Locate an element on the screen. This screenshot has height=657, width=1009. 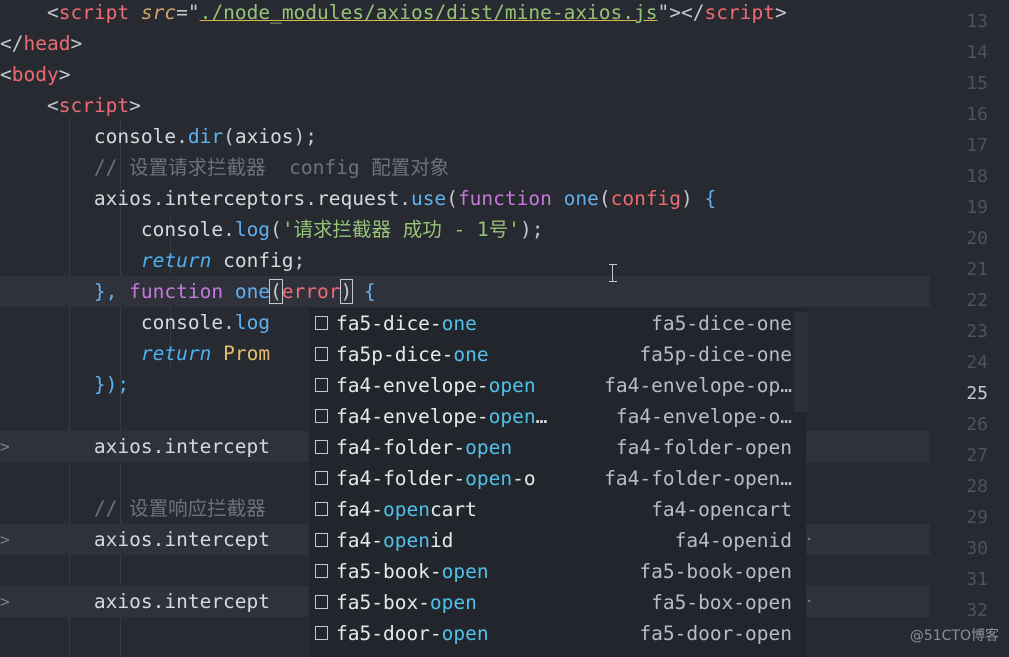
line-number: 22 is located at coordinates (977, 300).